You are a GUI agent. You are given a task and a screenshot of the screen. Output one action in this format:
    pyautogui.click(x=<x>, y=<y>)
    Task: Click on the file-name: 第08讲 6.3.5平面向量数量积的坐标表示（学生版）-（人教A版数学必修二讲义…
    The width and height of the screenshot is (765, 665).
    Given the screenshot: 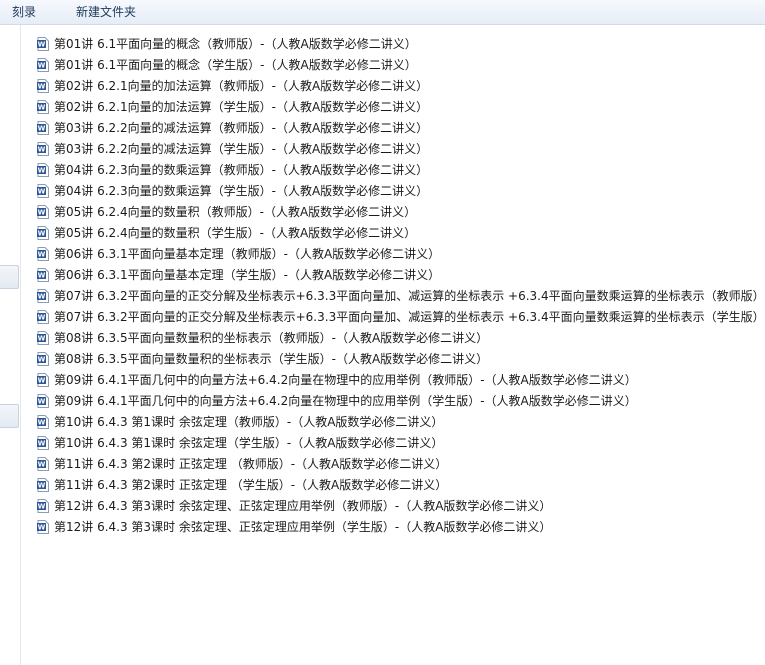 What is the action you would take?
    pyautogui.click(x=271, y=359)
    